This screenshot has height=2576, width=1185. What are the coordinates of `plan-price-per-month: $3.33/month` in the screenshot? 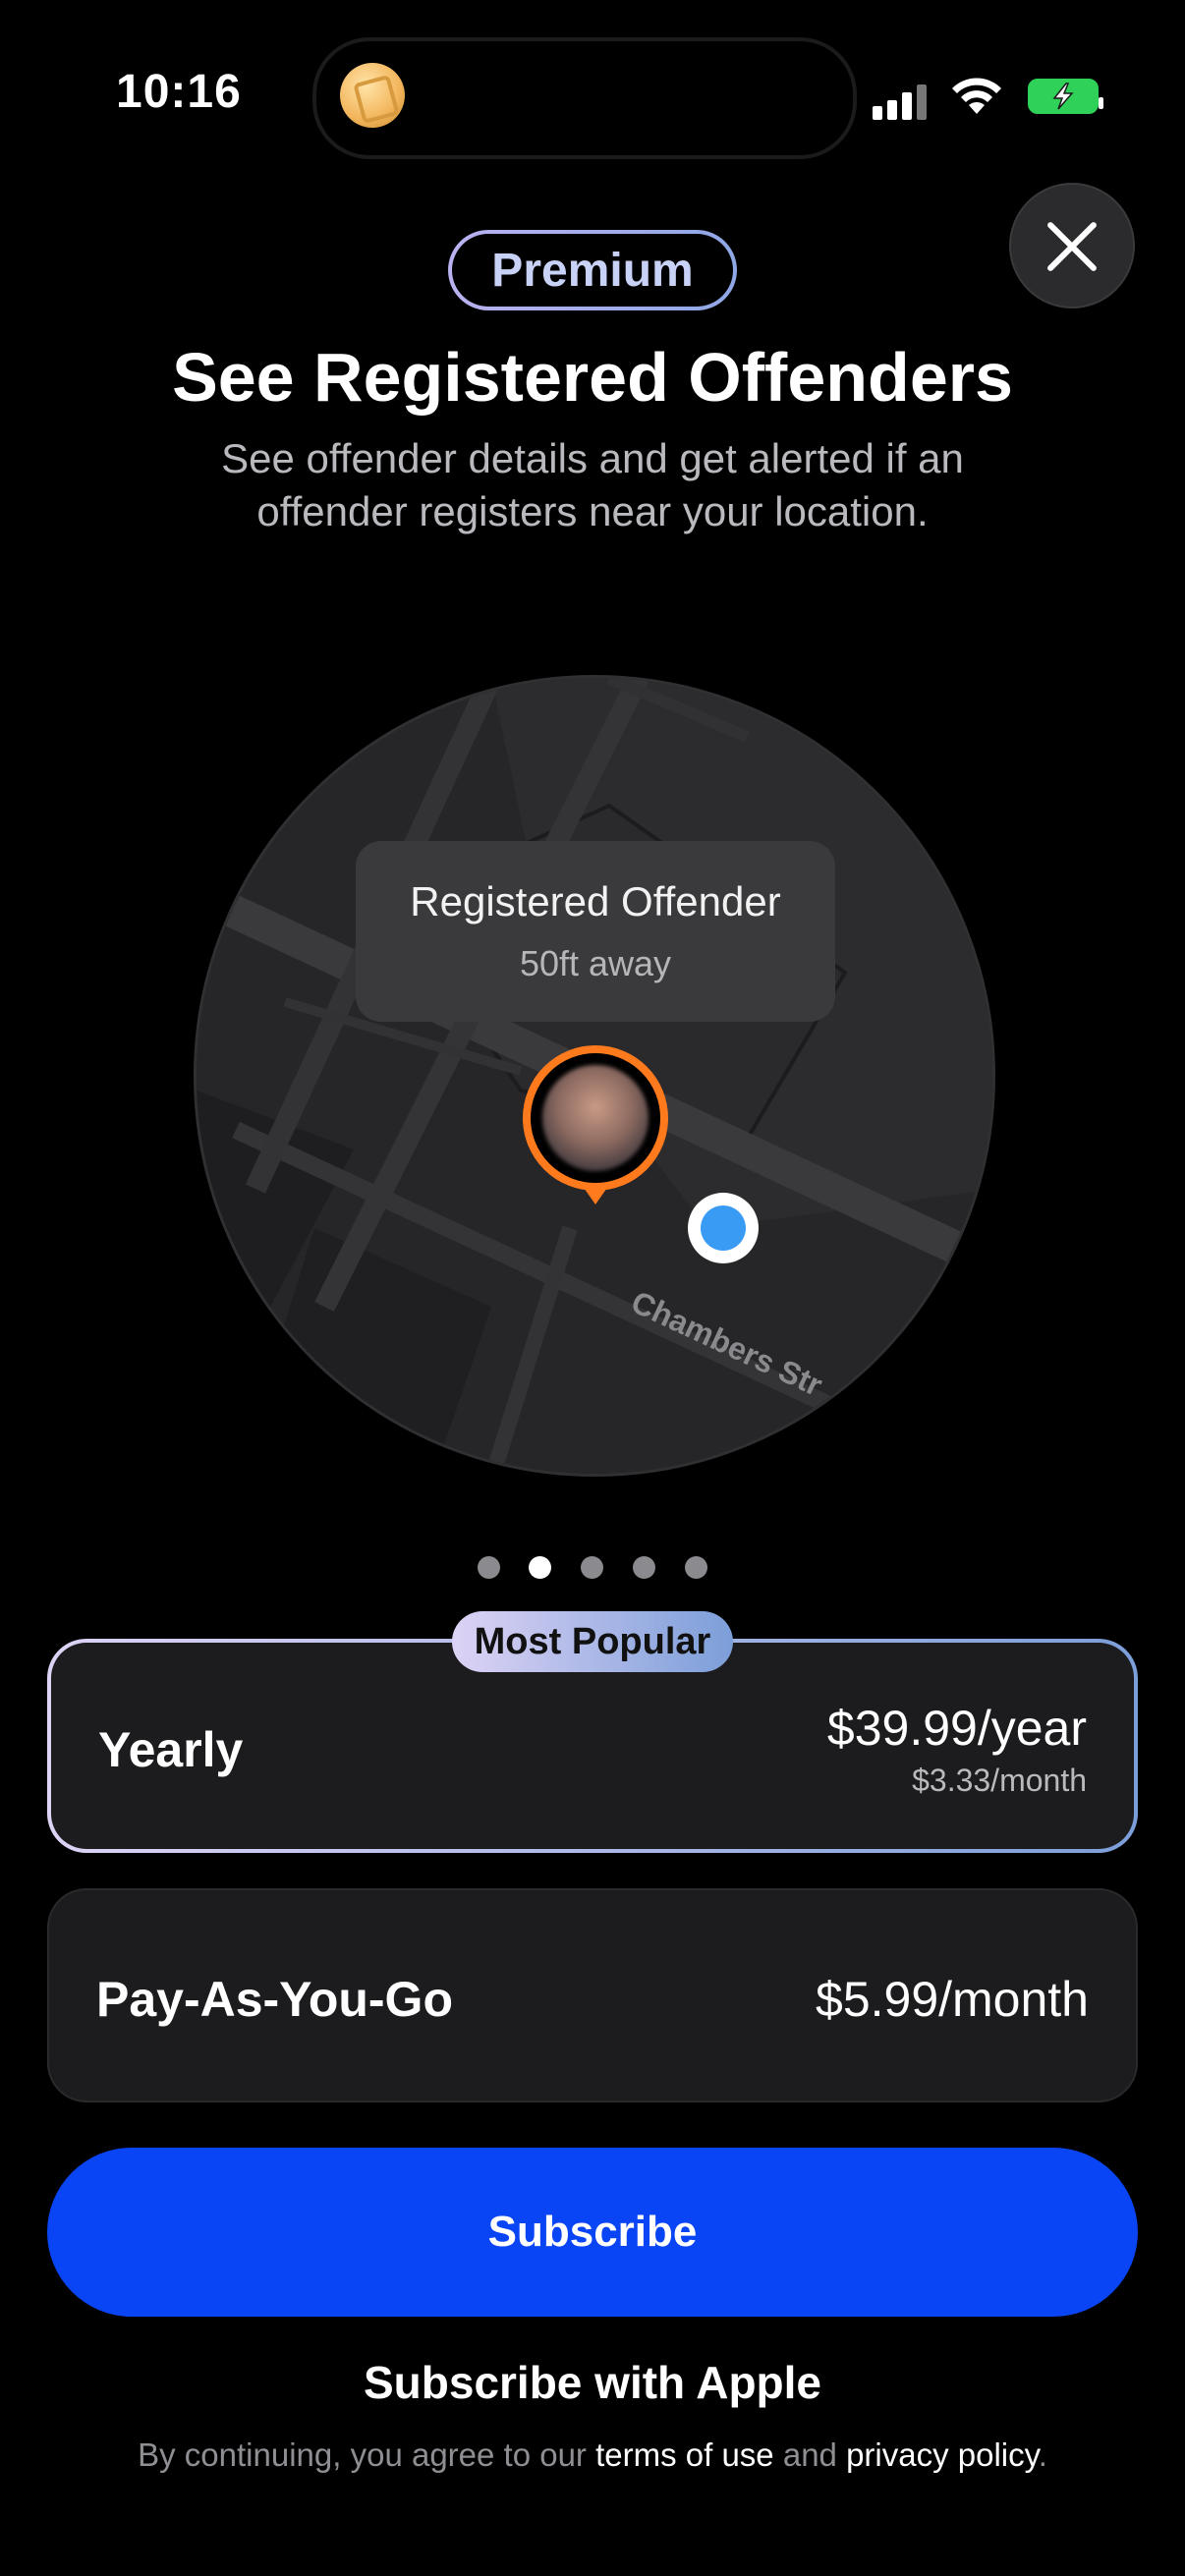 It's located at (1000, 1780).